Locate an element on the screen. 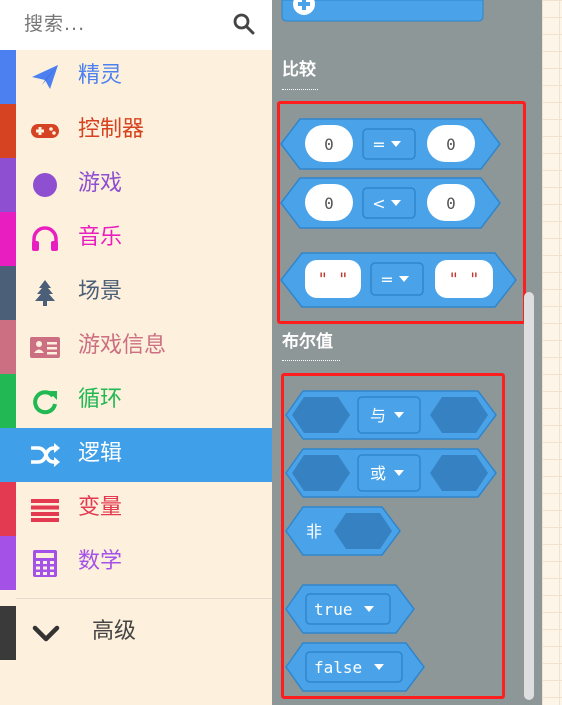  list-icon is located at coordinates (45, 510).